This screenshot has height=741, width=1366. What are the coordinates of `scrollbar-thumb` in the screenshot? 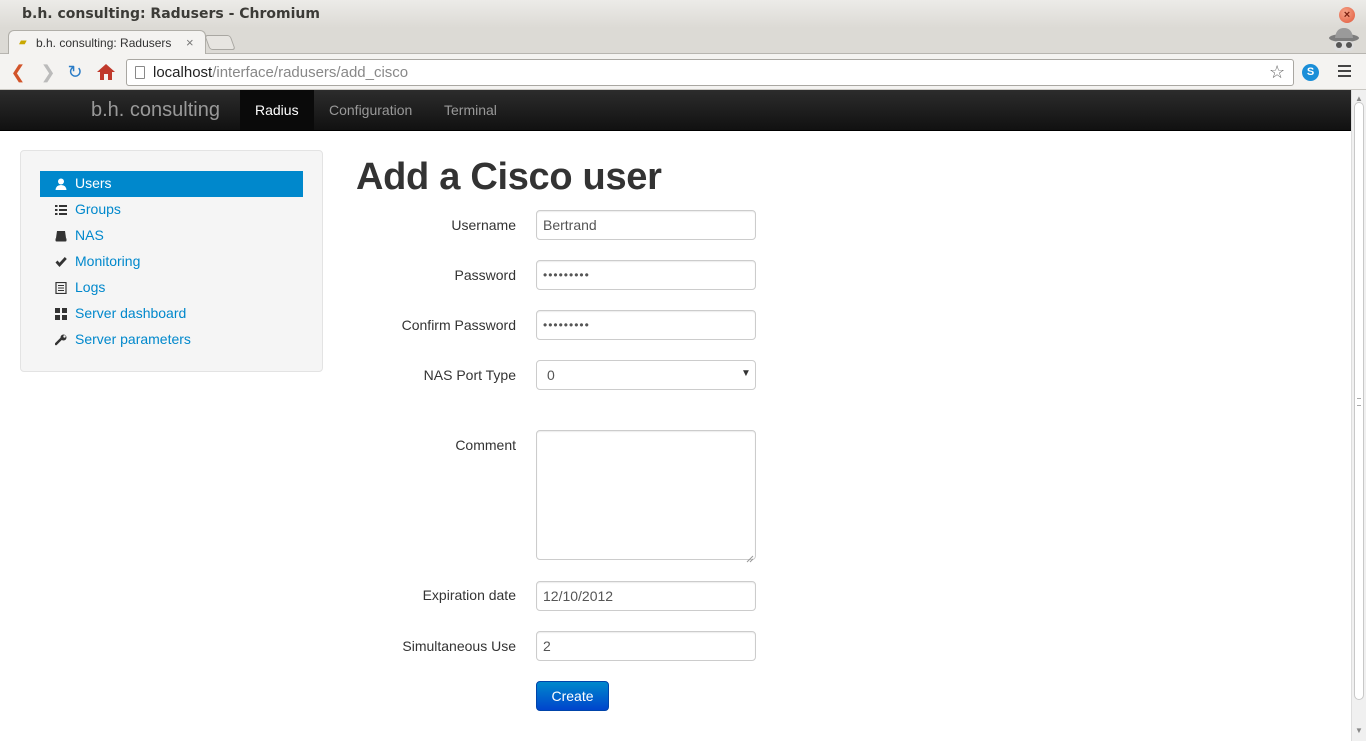 It's located at (1359, 401).